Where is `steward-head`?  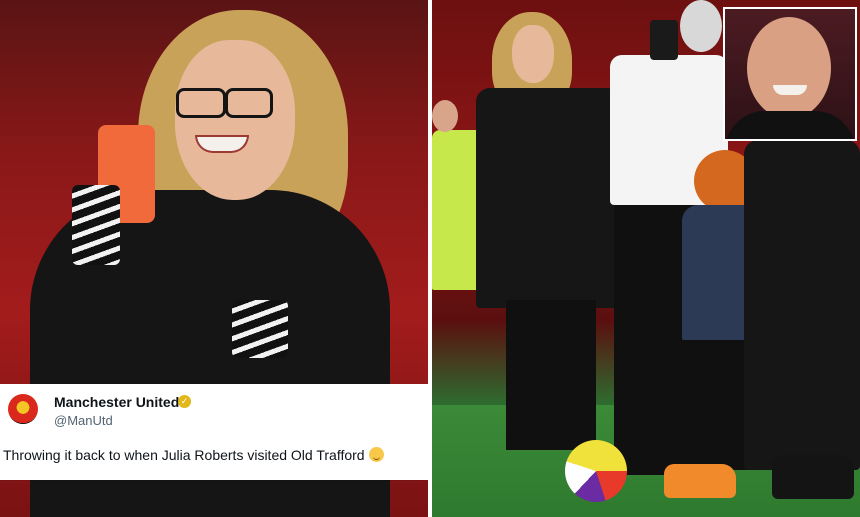
steward-head is located at coordinates (445, 116).